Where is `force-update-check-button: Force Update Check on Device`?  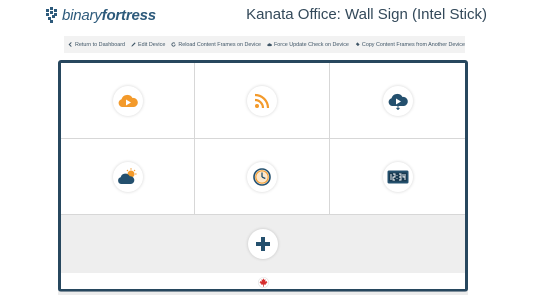 force-update-check-button: Force Update Check on Device is located at coordinates (308, 45).